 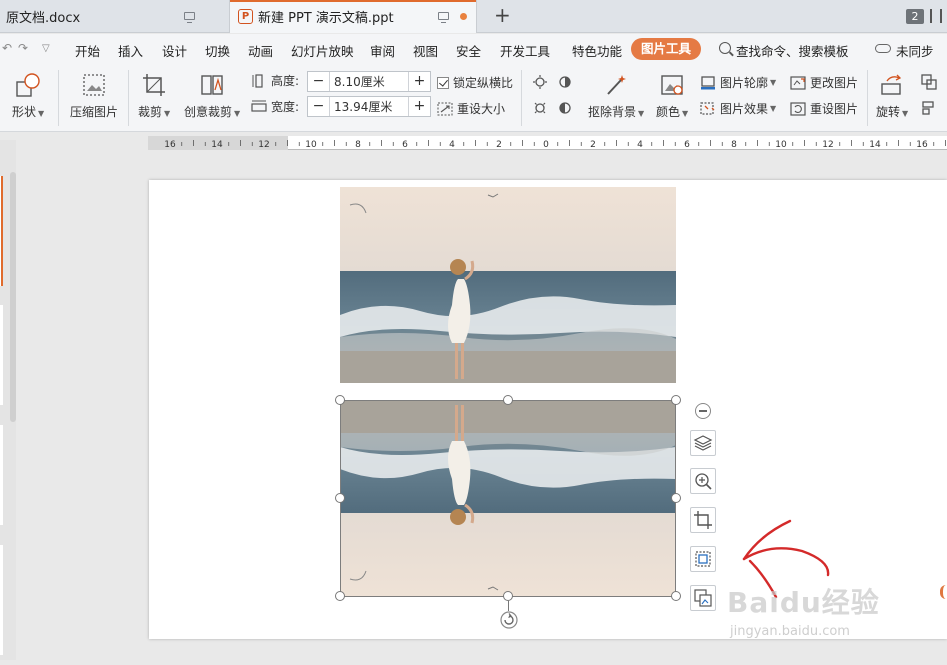 What do you see at coordinates (508, 400) in the screenshot?
I see `resize-handle-top` at bounding box center [508, 400].